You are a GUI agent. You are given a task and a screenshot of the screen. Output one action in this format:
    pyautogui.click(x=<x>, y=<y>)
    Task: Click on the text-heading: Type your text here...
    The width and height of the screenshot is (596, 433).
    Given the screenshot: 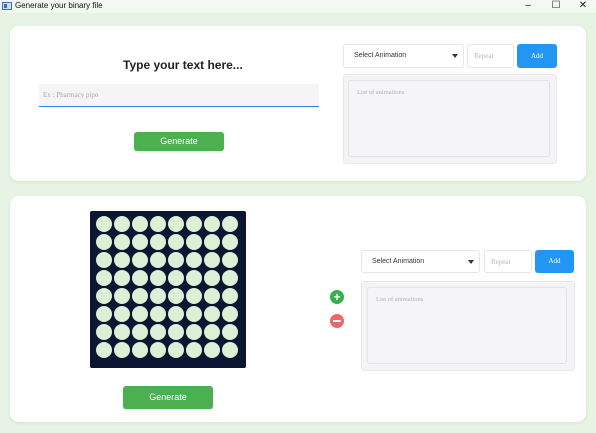 What is the action you would take?
    pyautogui.click(x=183, y=65)
    